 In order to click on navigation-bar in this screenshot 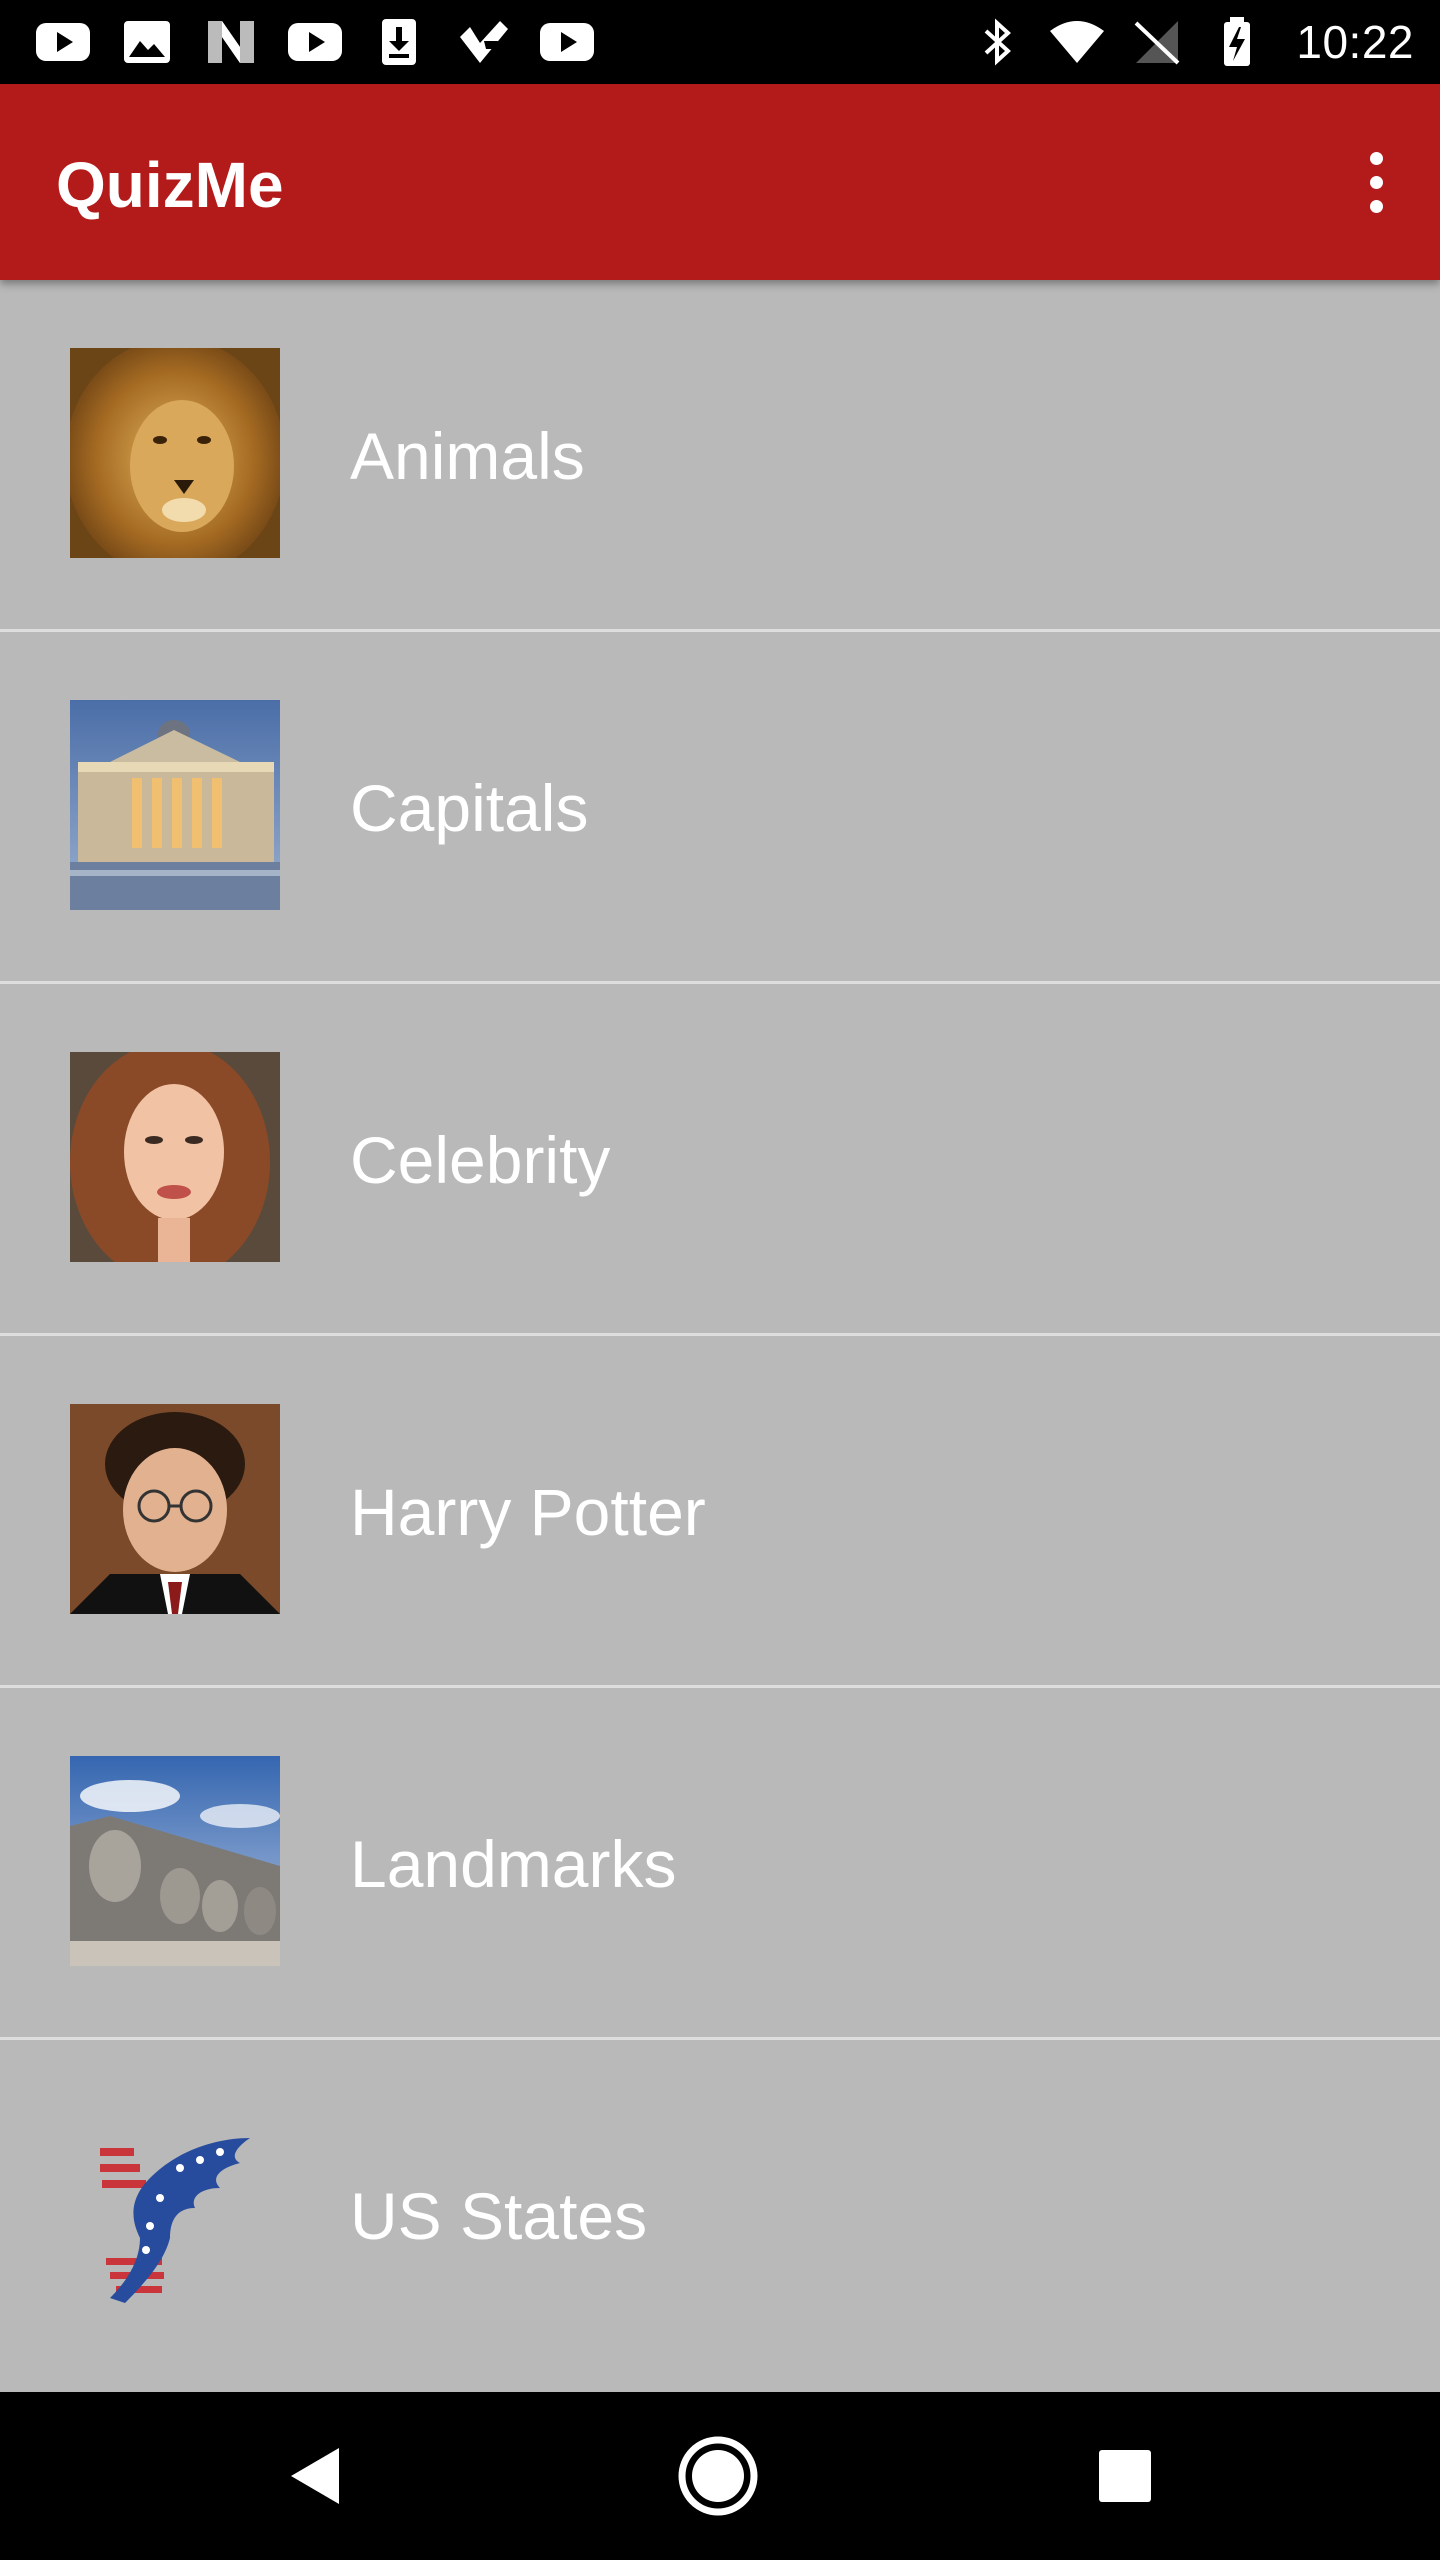, I will do `click(720, 2476)`.